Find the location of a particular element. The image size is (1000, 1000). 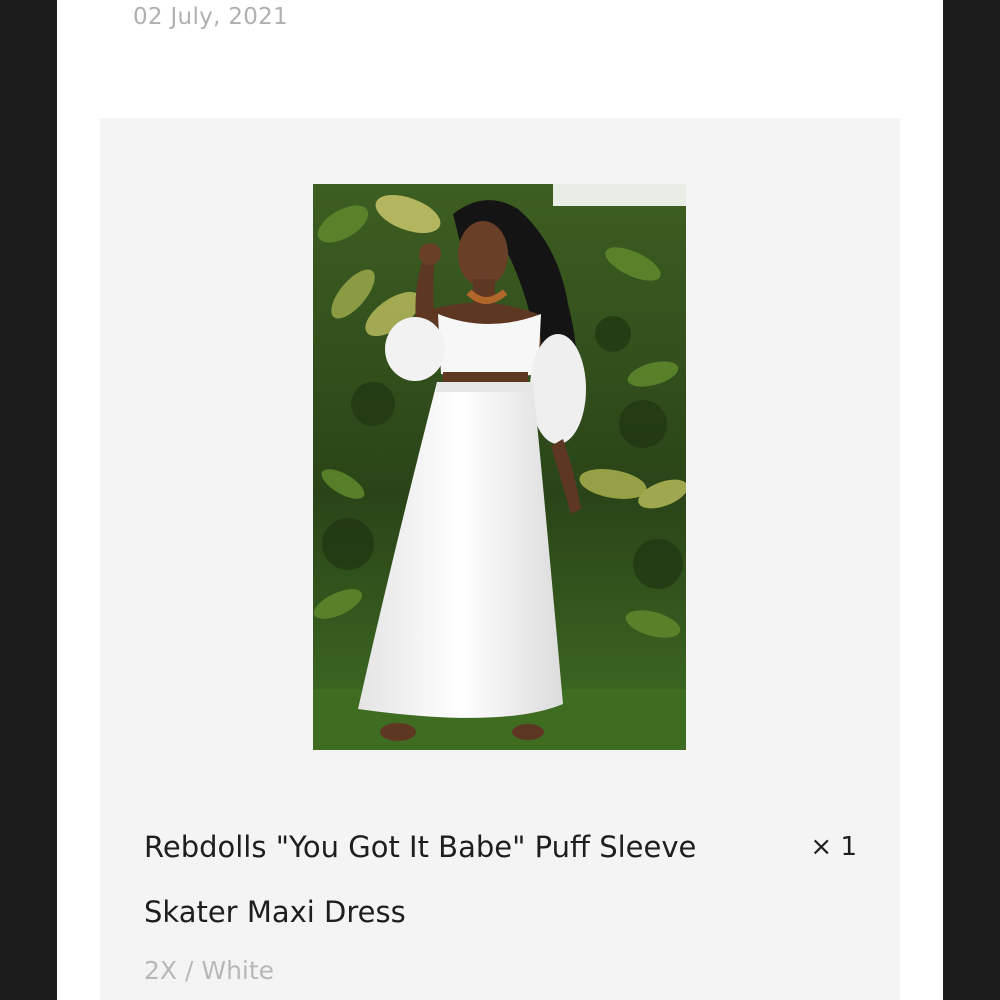

variant-label: 2X / White is located at coordinates (209, 970).